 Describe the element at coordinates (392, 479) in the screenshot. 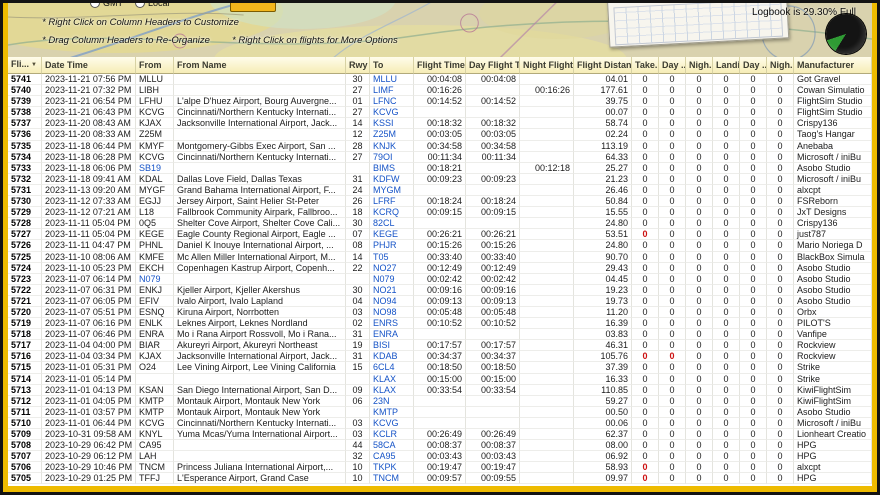

I see `cell-to: TNCM` at that location.